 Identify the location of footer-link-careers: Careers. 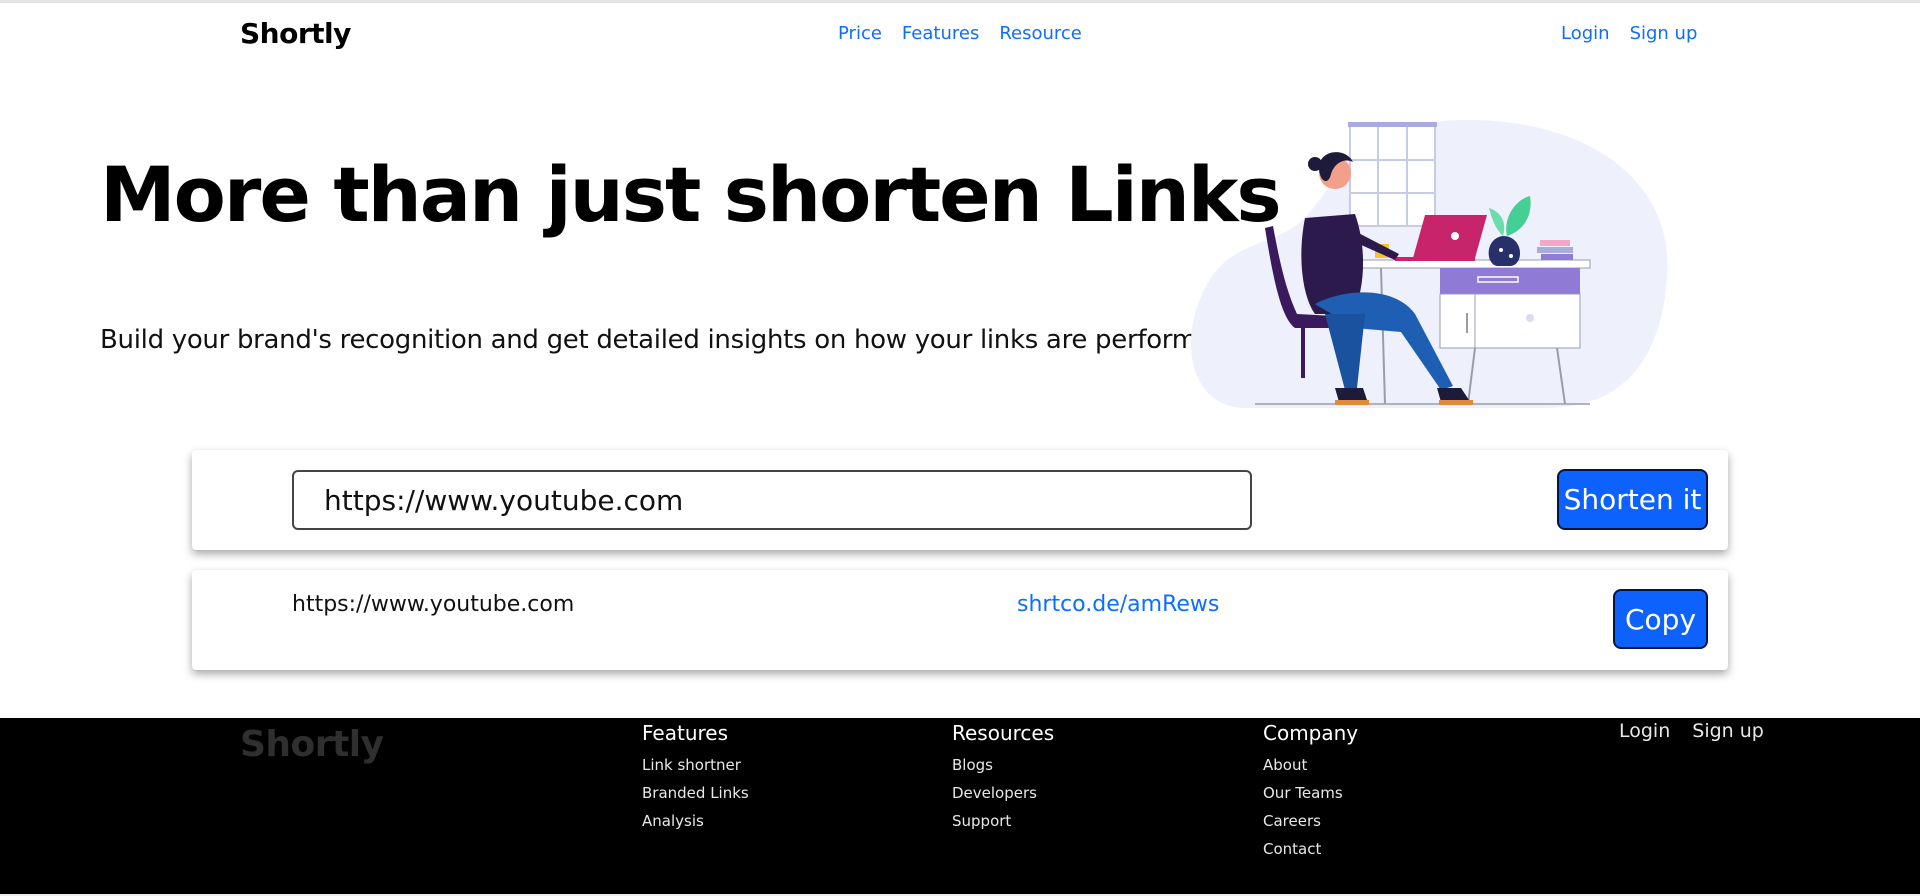
(1310, 825).